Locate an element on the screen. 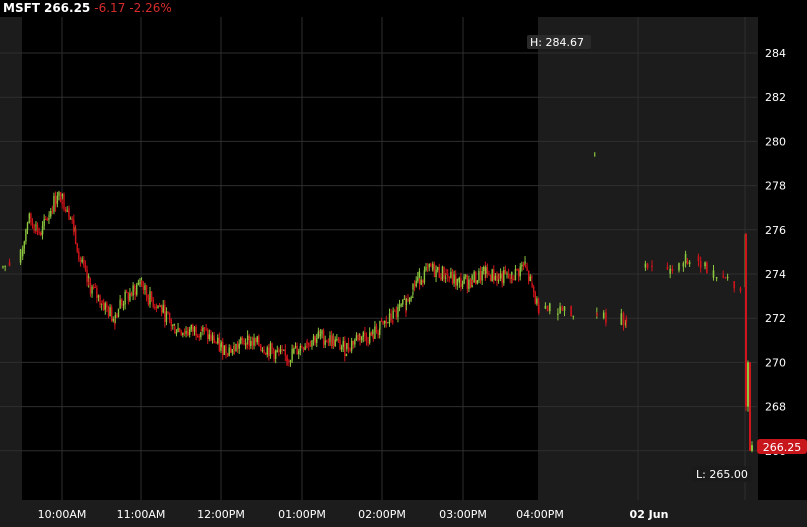 The height and width of the screenshot is (527, 807). y-axis: 284282280278276274272270268266 is located at coordinates (775, 252).